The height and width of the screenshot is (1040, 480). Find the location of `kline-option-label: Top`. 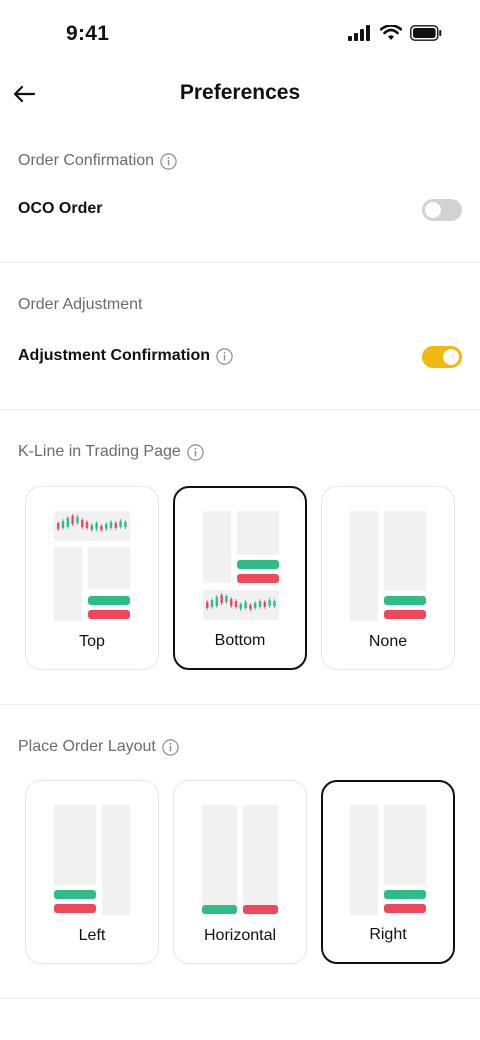

kline-option-label: Top is located at coordinates (92, 641).